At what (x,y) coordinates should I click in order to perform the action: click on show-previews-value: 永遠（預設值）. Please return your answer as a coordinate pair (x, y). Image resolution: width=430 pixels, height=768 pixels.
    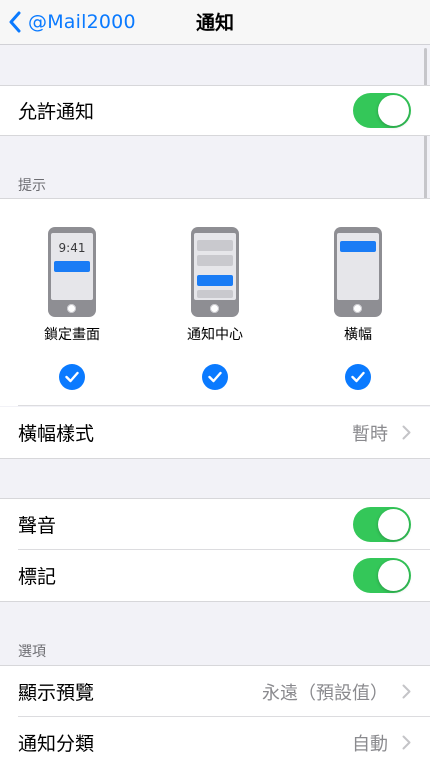
    Looking at the image, I should click on (325, 693).